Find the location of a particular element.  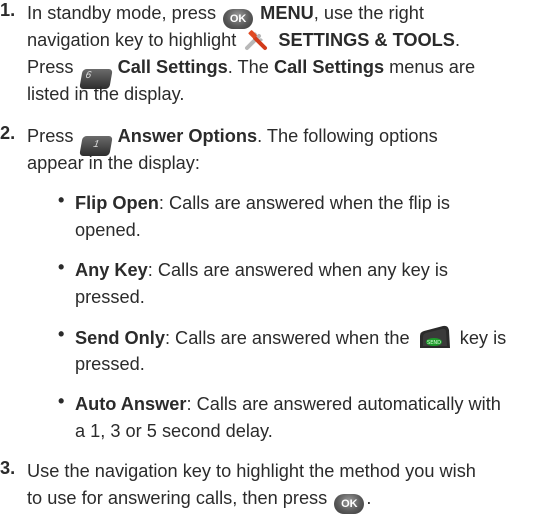

step-number: 1. is located at coordinates (8, 10).